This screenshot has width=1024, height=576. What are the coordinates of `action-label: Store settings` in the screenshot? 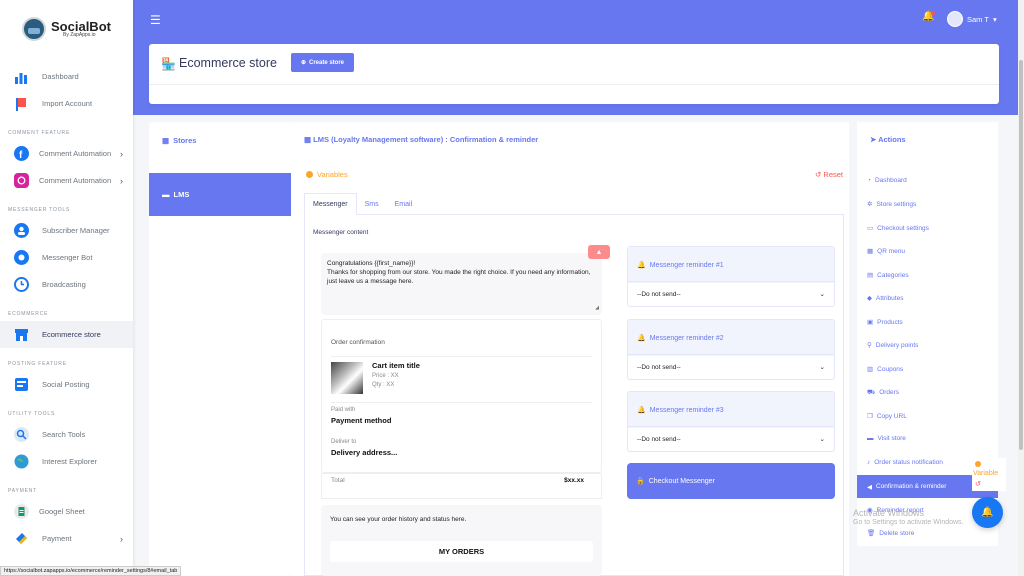 It's located at (896, 204).